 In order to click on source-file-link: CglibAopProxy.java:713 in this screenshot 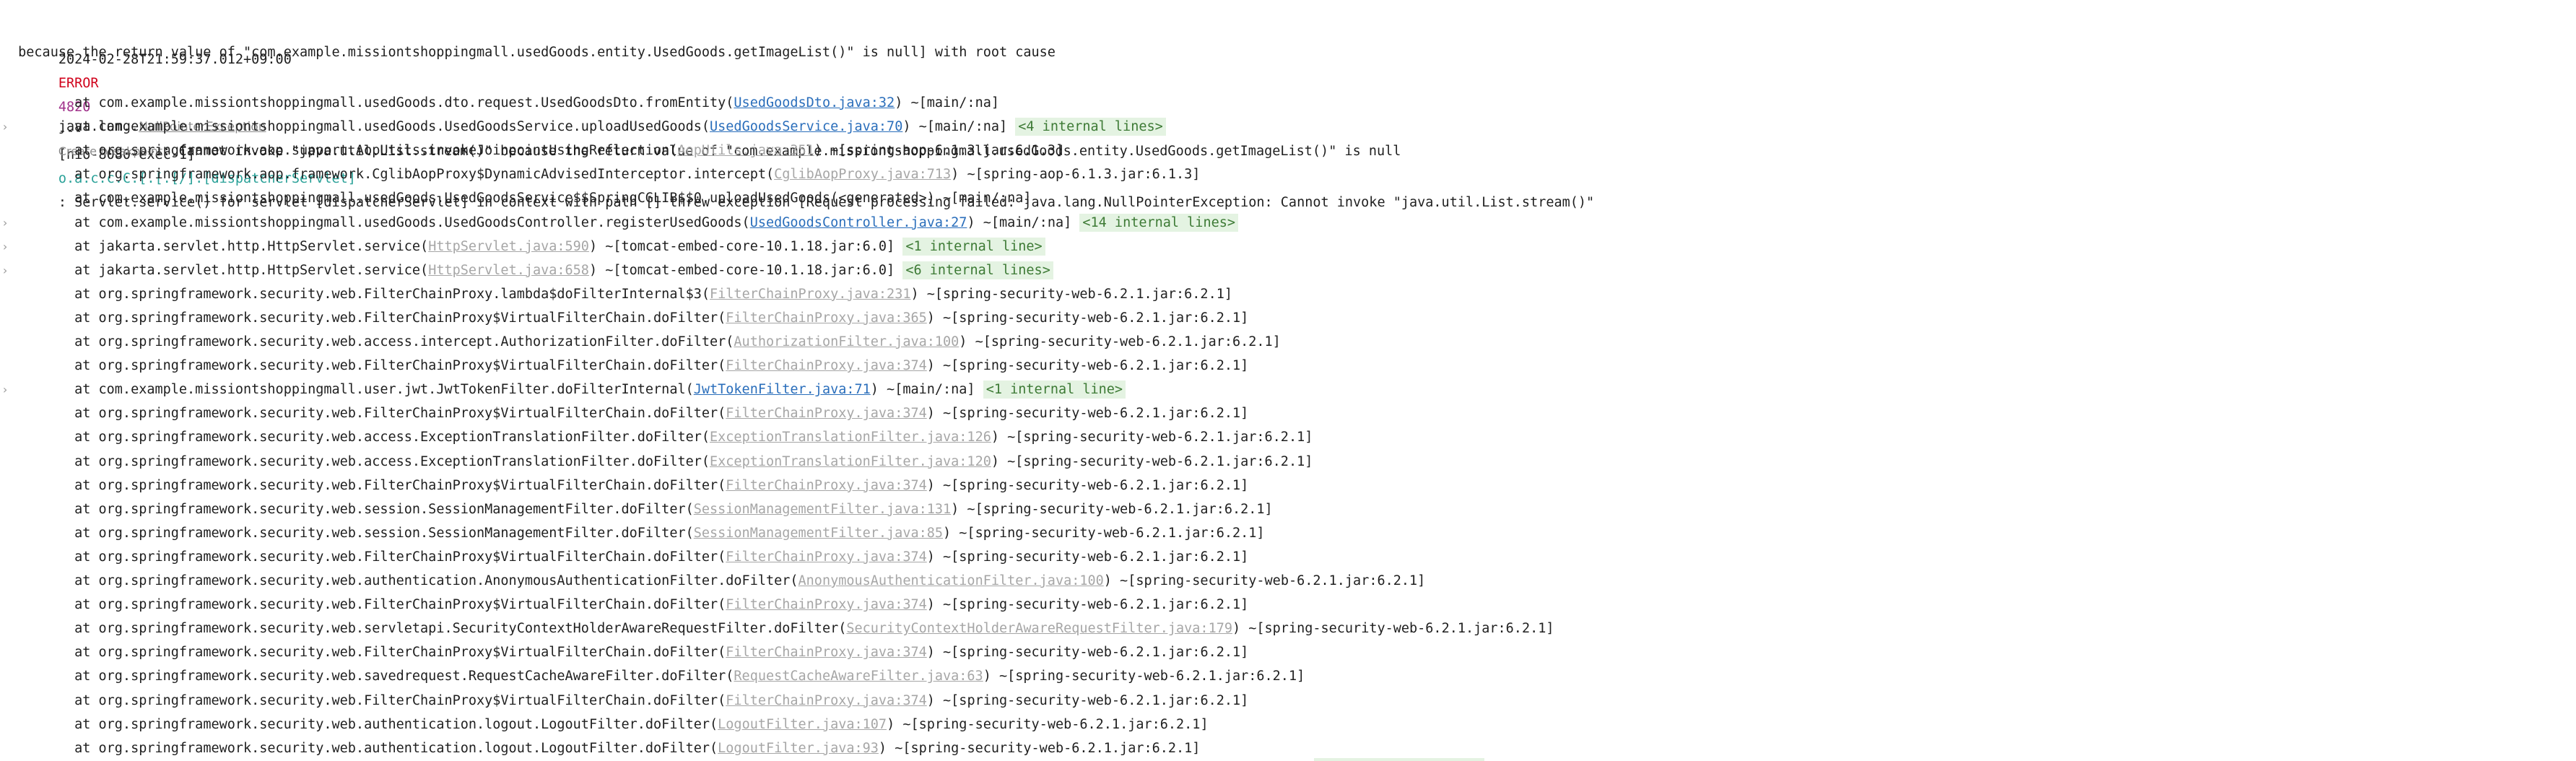, I will do `click(862, 174)`.